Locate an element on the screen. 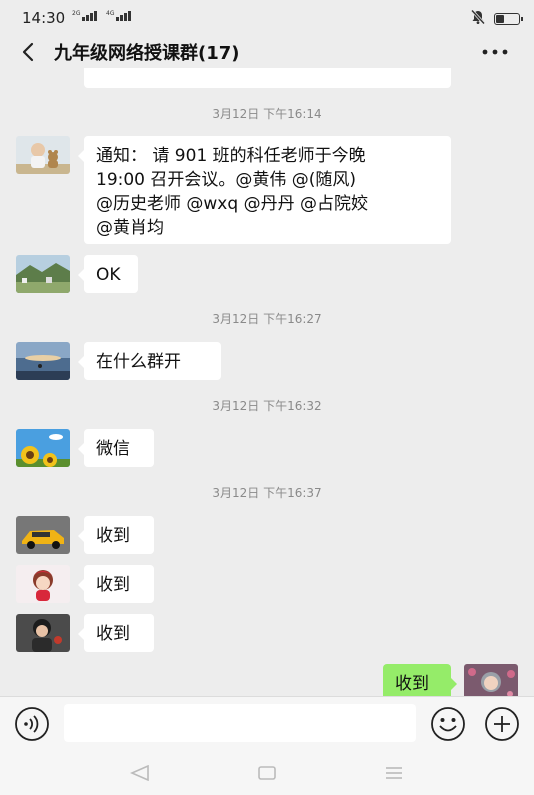 This screenshot has width=534, height=795. message-text-line: 通知： 请 901 班的科任老师于今晚 is located at coordinates (231, 156).